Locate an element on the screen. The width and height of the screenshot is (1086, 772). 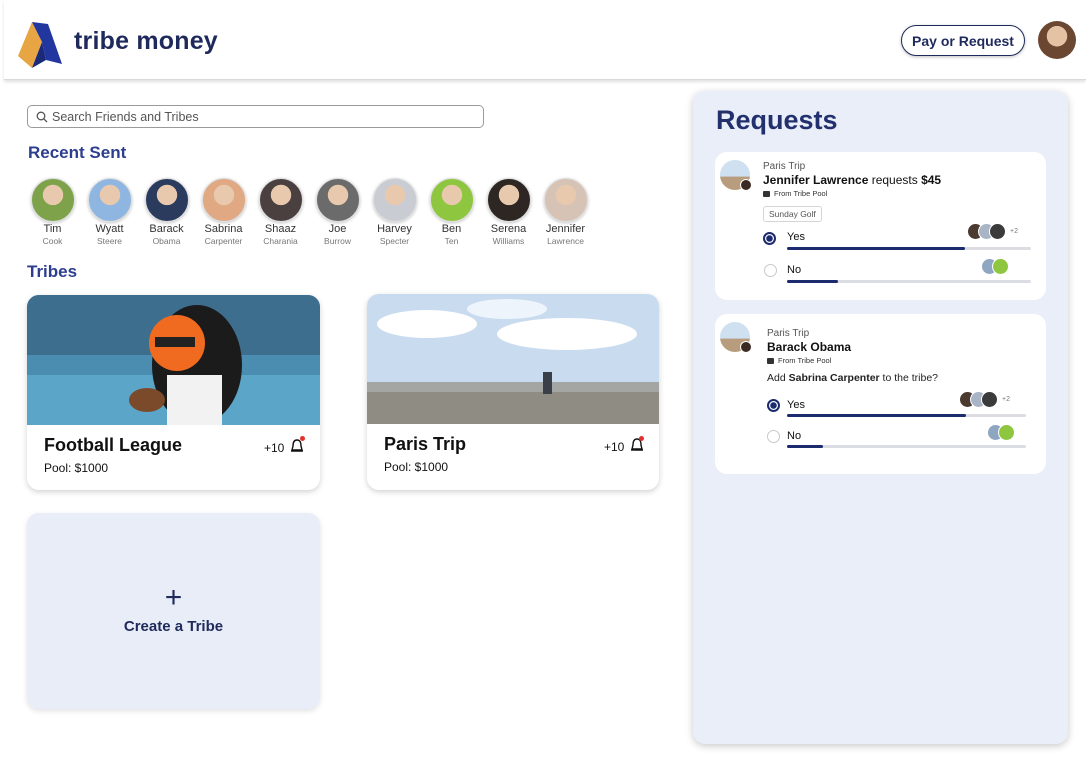
request-tag: Sunday Golf is located at coordinates (792, 214).